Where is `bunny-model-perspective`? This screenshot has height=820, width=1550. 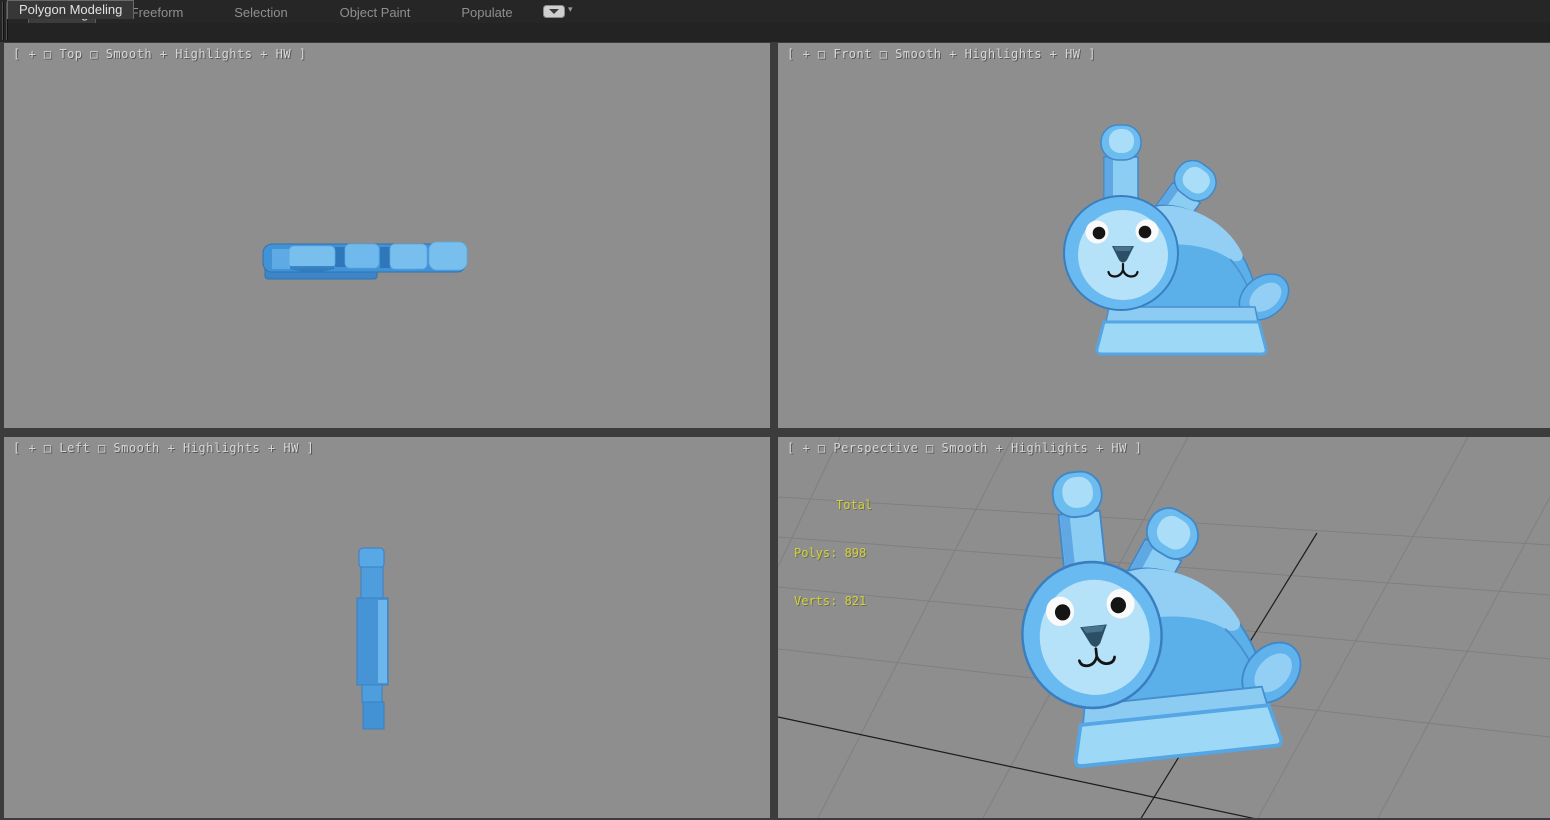 bunny-model-perspective is located at coordinates (1162, 610).